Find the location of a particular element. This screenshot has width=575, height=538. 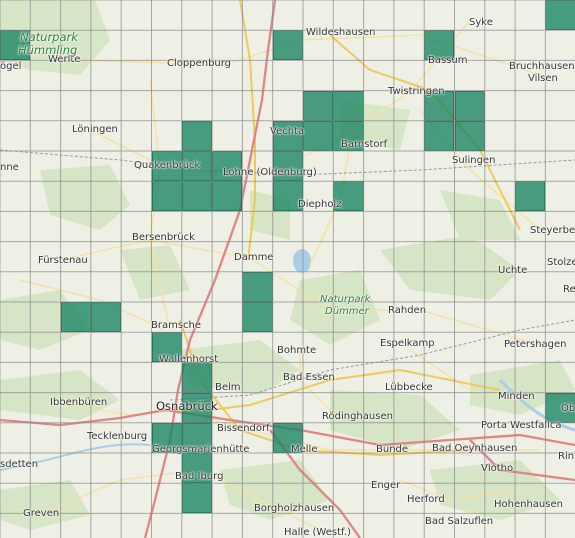

place-label-bramsche: Bramsche is located at coordinates (176, 325).